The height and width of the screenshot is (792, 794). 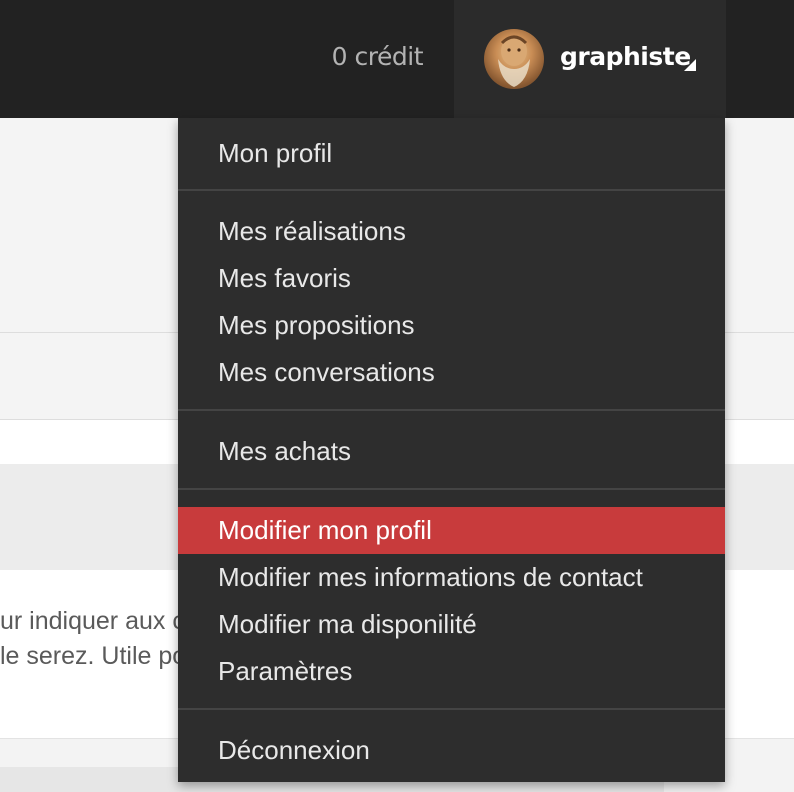 I want to click on menu-item-mes-conversations: Mes conversations, so click(x=451, y=372).